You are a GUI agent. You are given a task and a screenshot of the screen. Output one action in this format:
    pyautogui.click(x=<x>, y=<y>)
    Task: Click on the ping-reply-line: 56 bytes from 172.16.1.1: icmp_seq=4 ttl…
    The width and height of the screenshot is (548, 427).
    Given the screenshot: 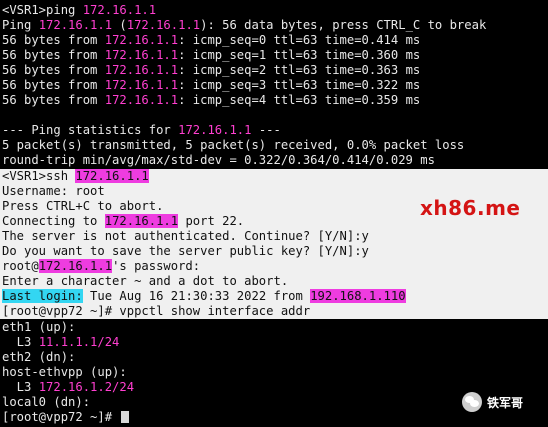 What is the action you would take?
    pyautogui.click(x=211, y=100)
    